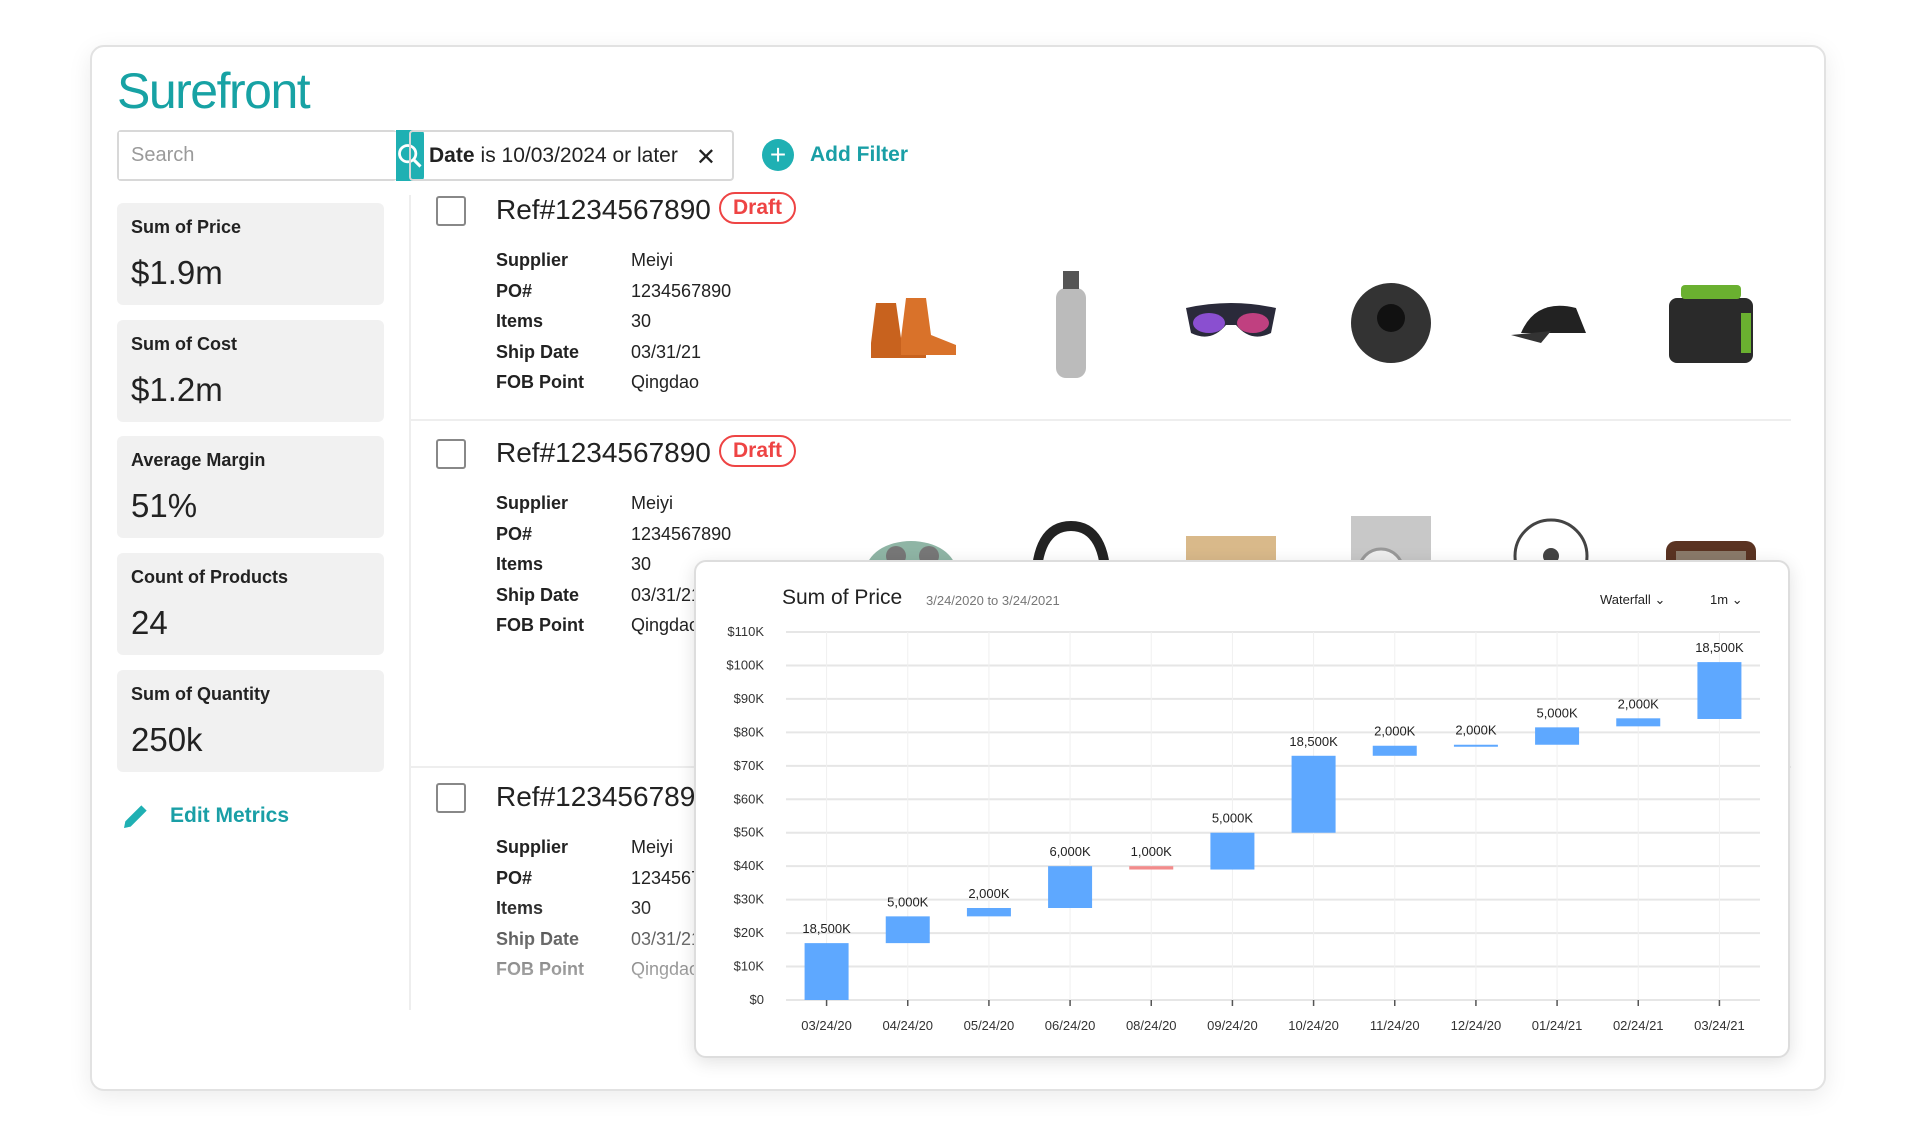  What do you see at coordinates (561, 955) in the screenshot?
I see `fade-overlay` at bounding box center [561, 955].